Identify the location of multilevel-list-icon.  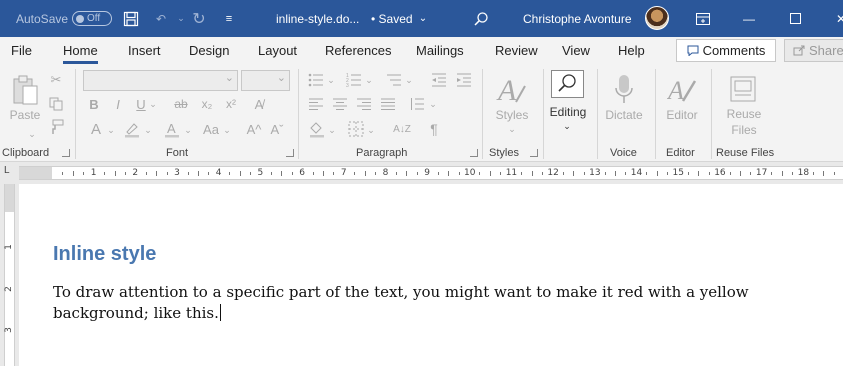
(394, 80).